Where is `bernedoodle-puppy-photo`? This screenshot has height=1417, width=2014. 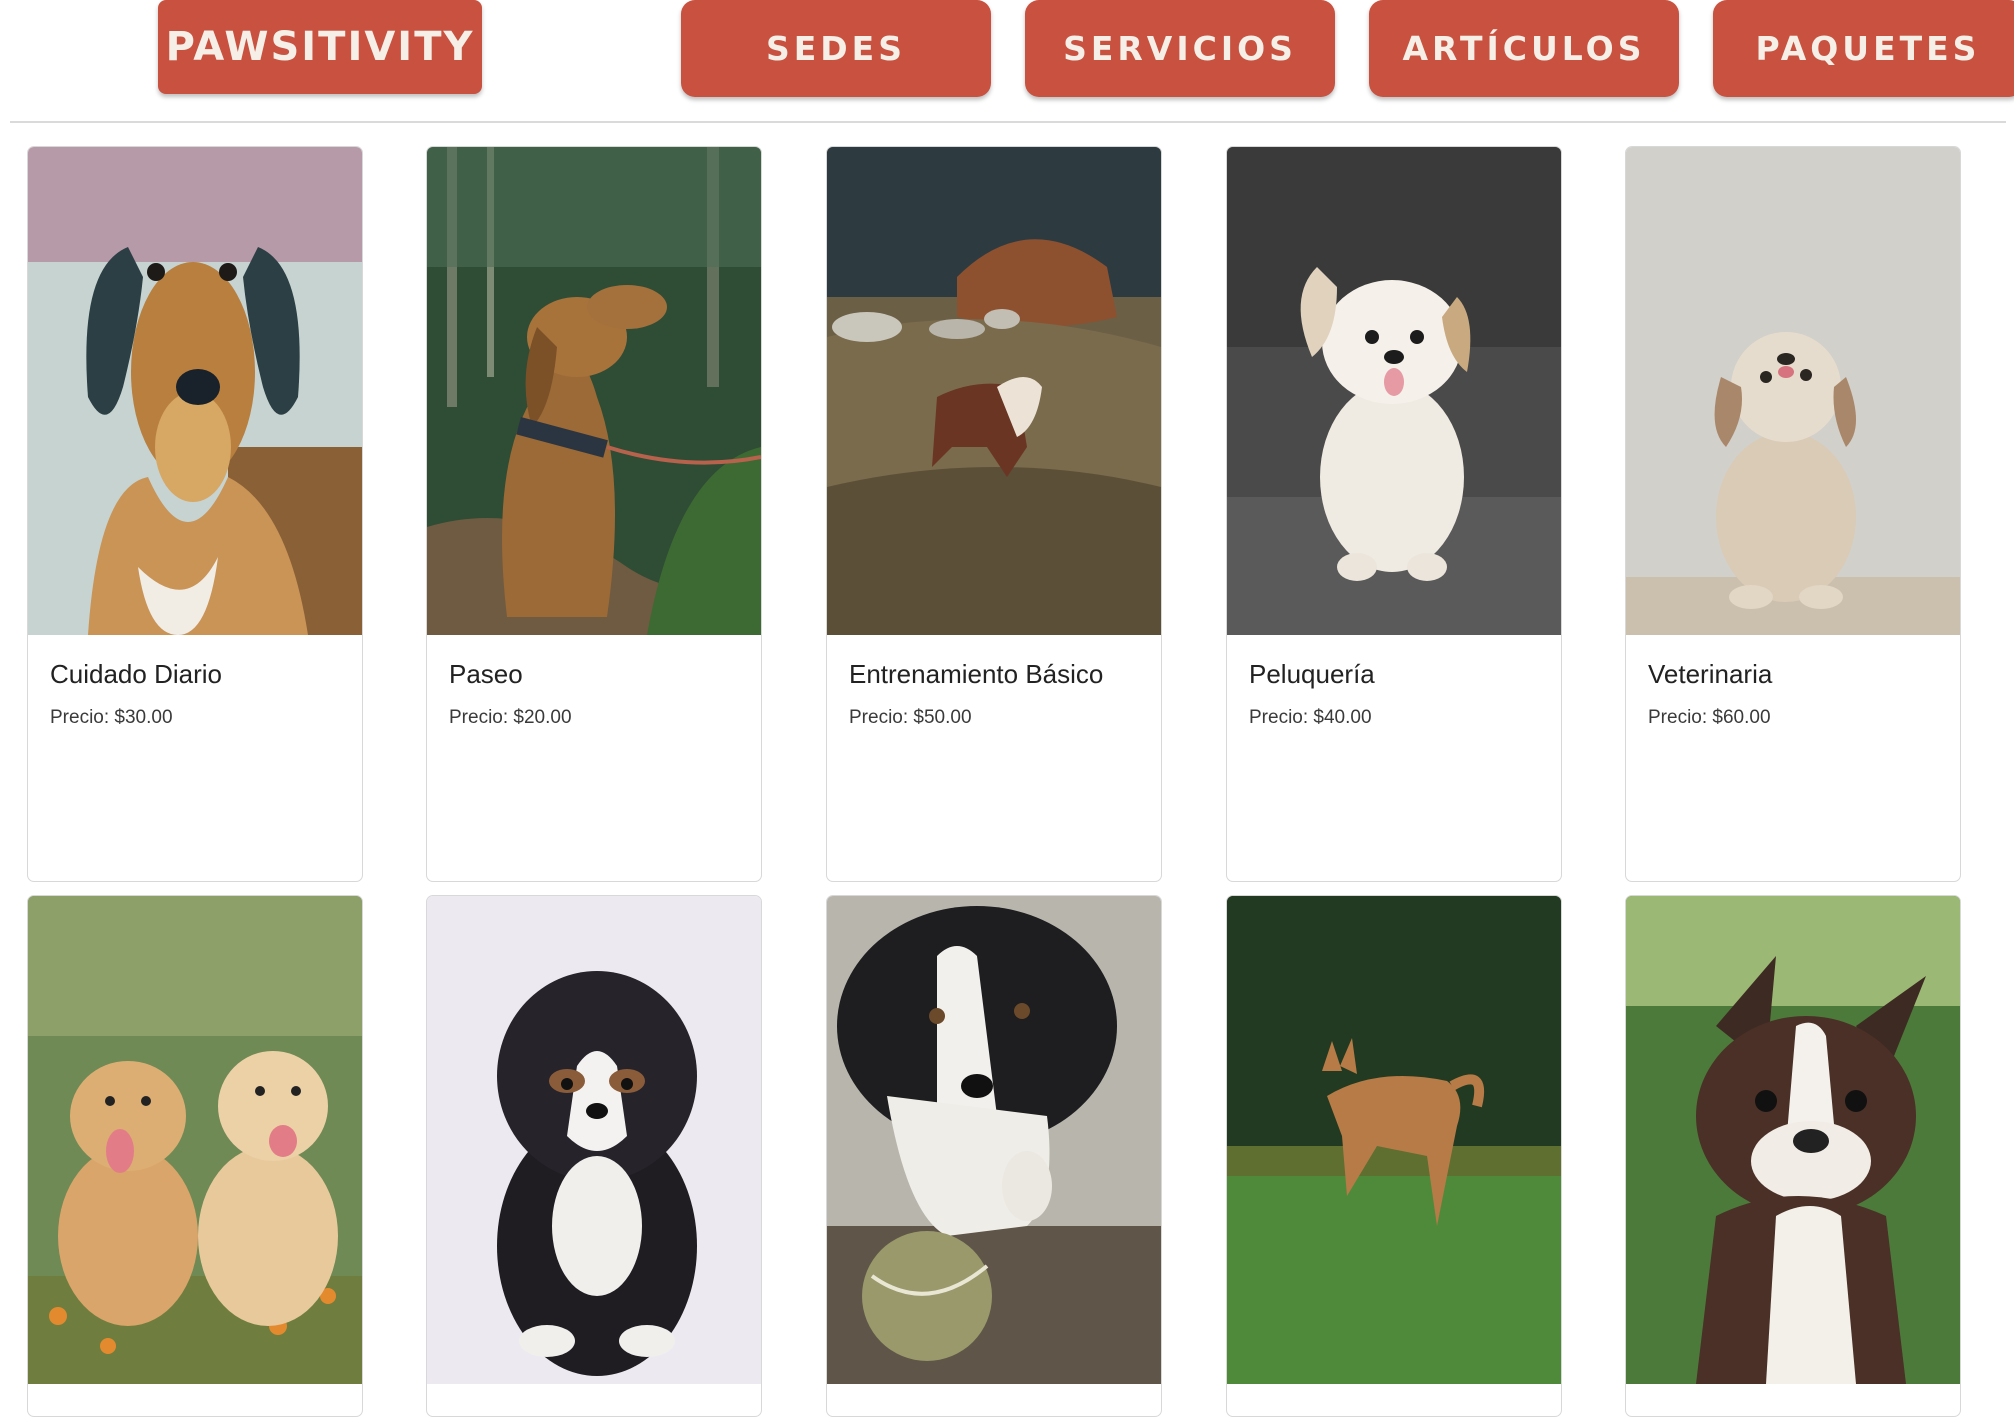 bernedoodle-puppy-photo is located at coordinates (594, 1140).